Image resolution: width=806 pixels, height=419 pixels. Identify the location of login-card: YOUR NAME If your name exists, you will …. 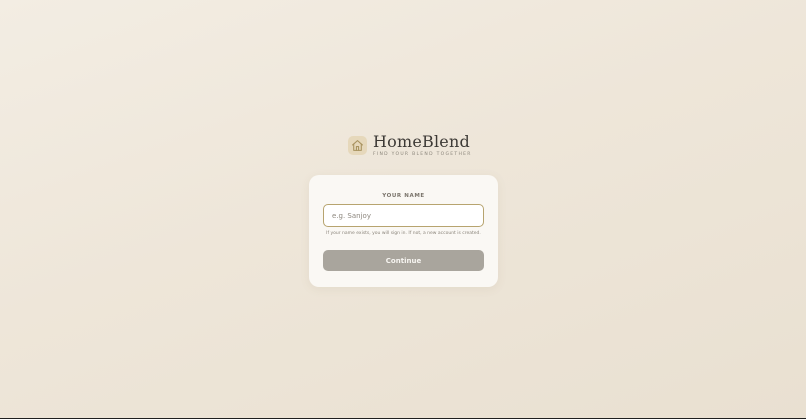
(403, 231).